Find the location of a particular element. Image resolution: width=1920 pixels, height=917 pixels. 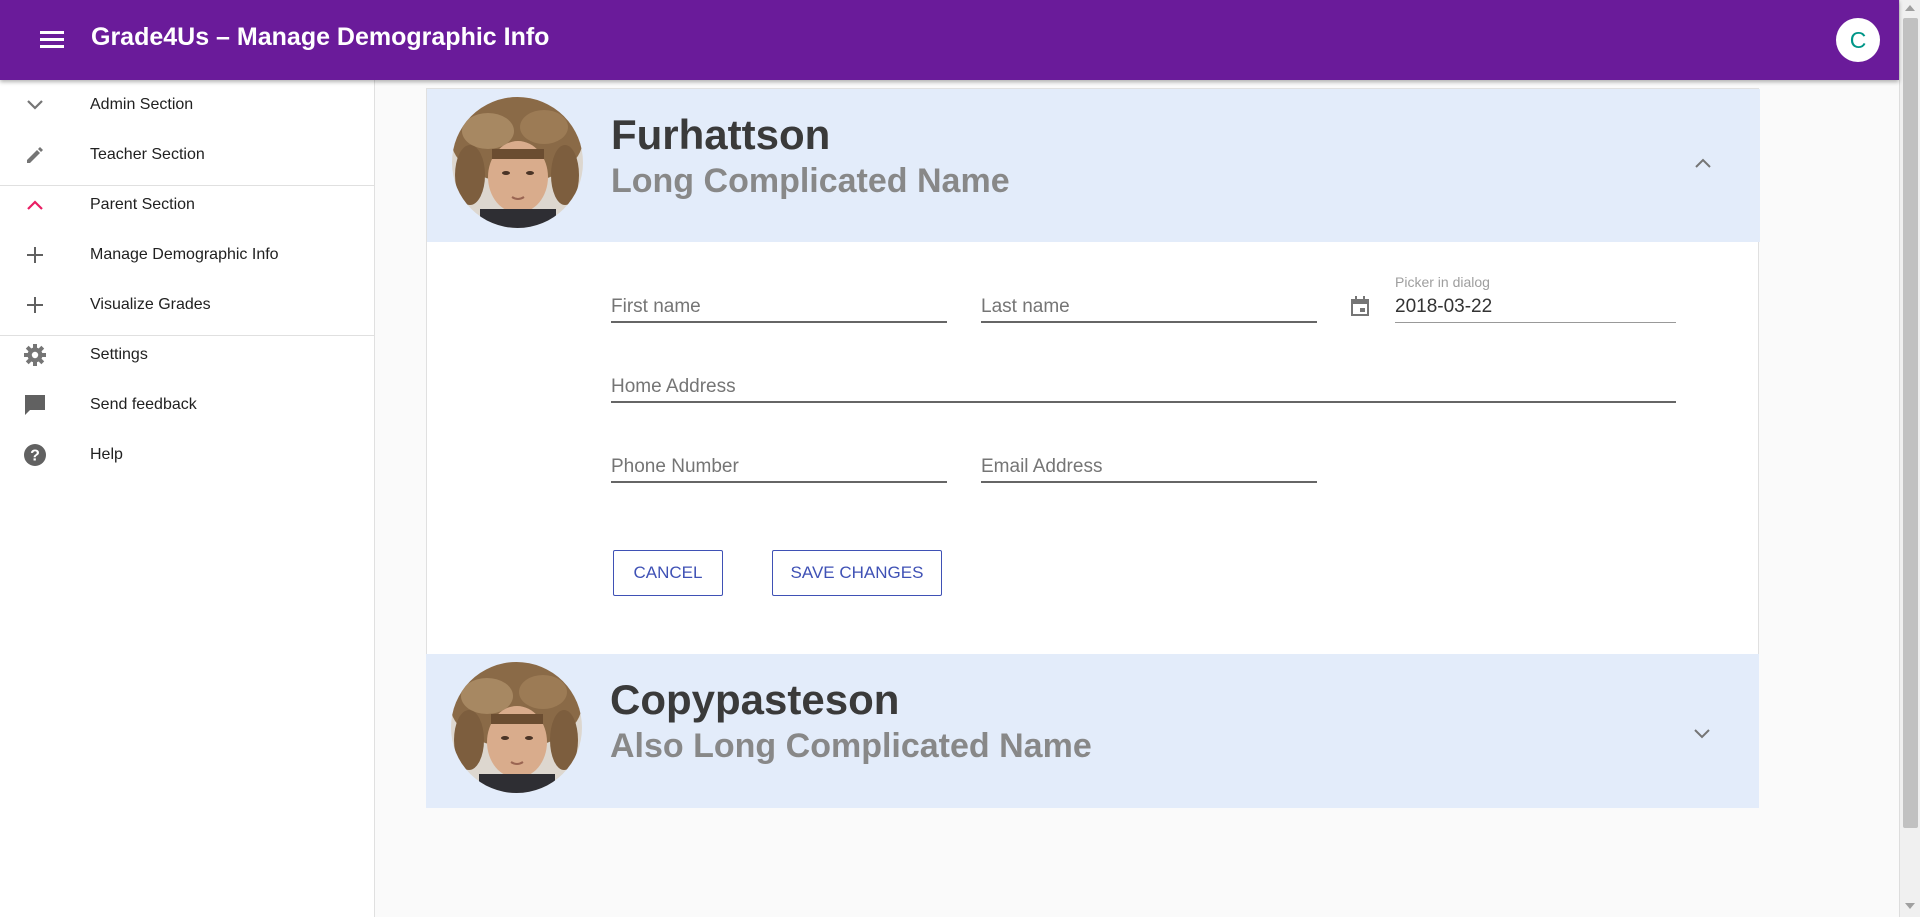

phone-number-field: Phone Number is located at coordinates (779, 461).